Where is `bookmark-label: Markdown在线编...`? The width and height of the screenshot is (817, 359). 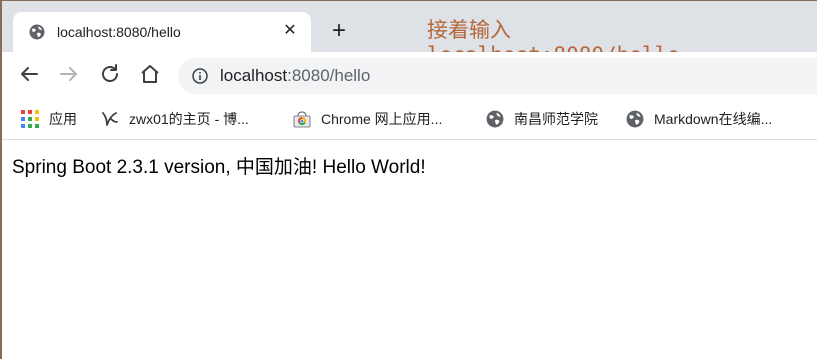 bookmark-label: Markdown在线编... is located at coordinates (713, 119).